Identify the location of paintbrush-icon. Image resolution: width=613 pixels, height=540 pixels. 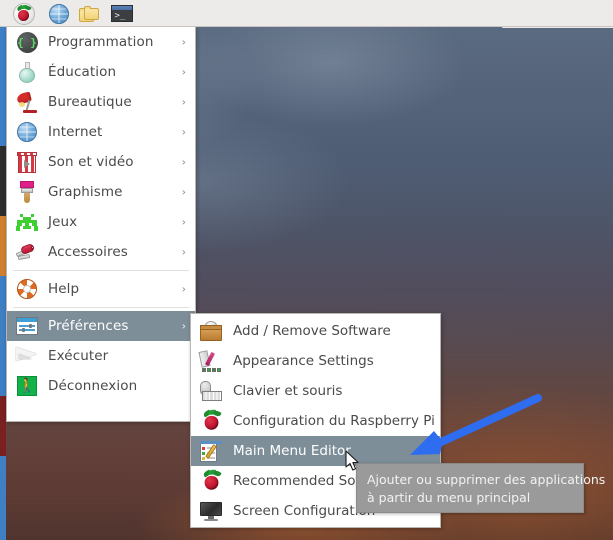
(27, 192).